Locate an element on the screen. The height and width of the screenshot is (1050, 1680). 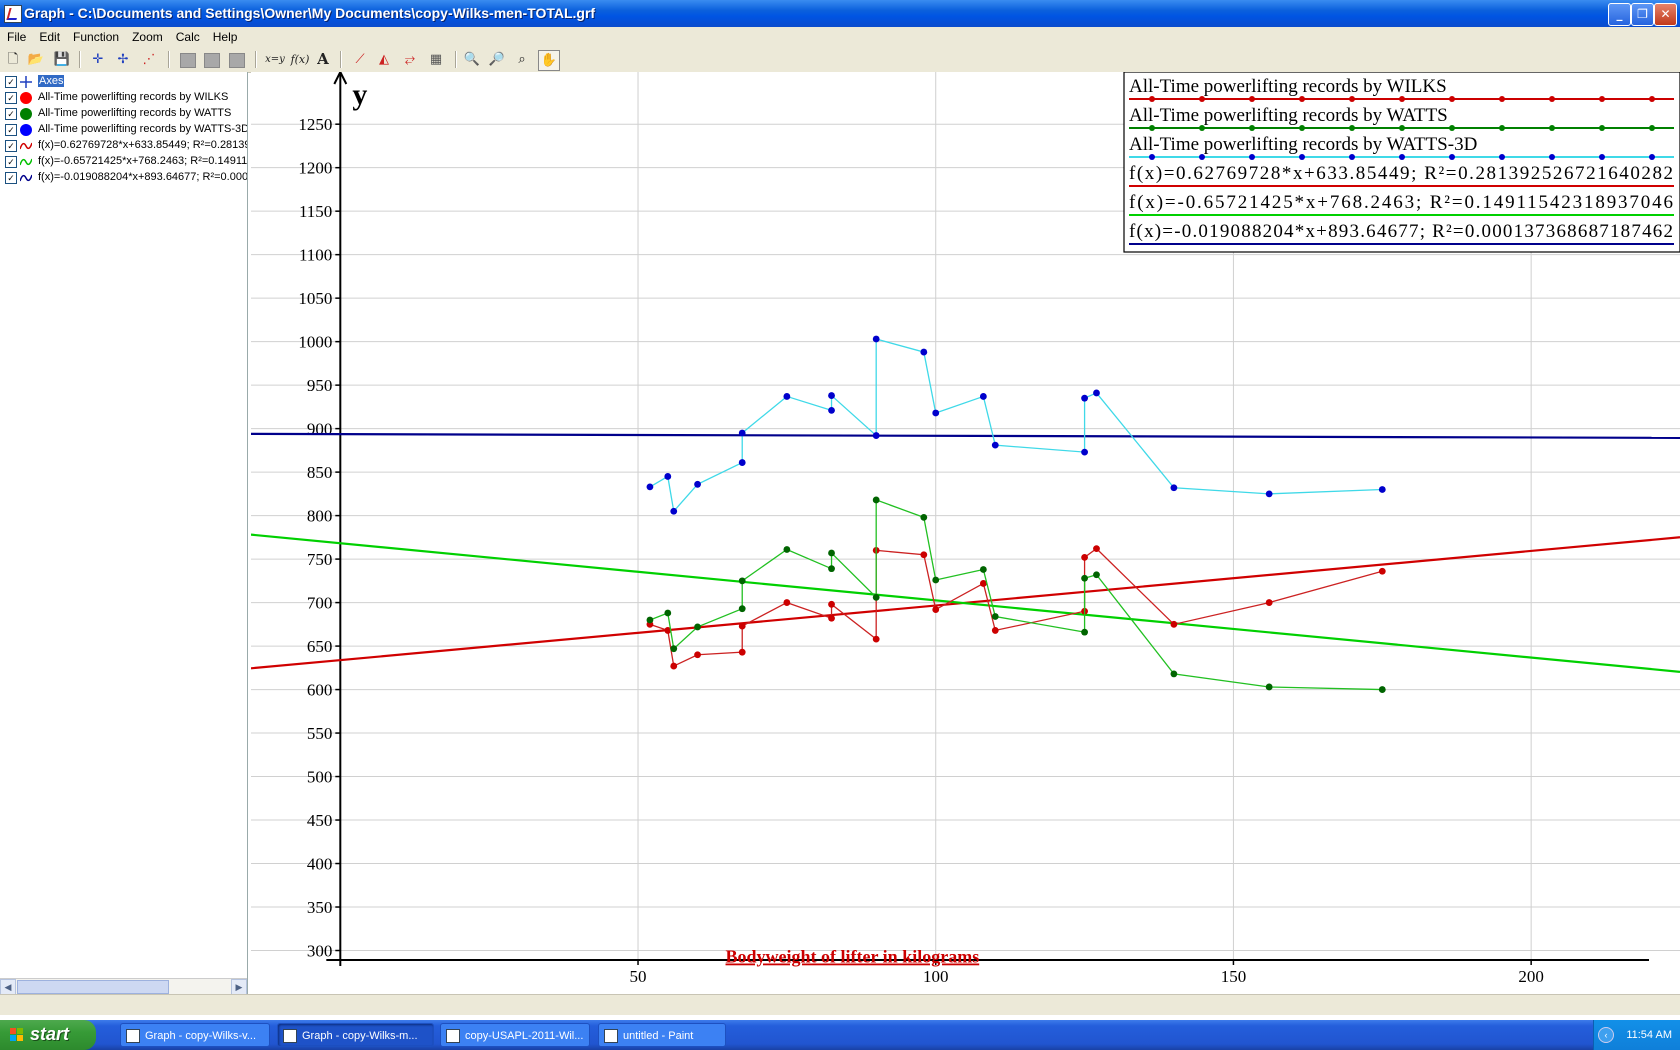
open-folder-icon: 📂 is located at coordinates (36, 59).